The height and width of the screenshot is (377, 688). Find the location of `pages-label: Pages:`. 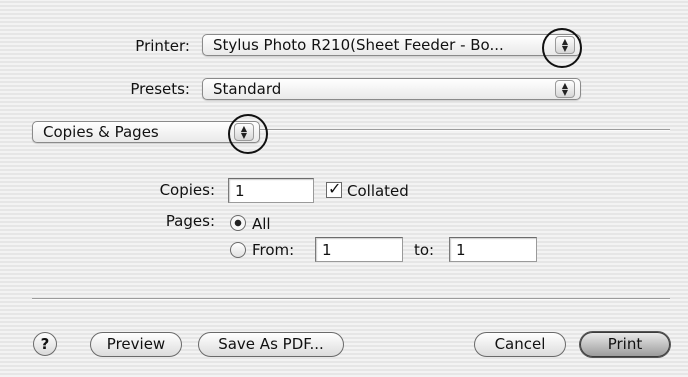

pages-label: Pages: is located at coordinates (190, 221).